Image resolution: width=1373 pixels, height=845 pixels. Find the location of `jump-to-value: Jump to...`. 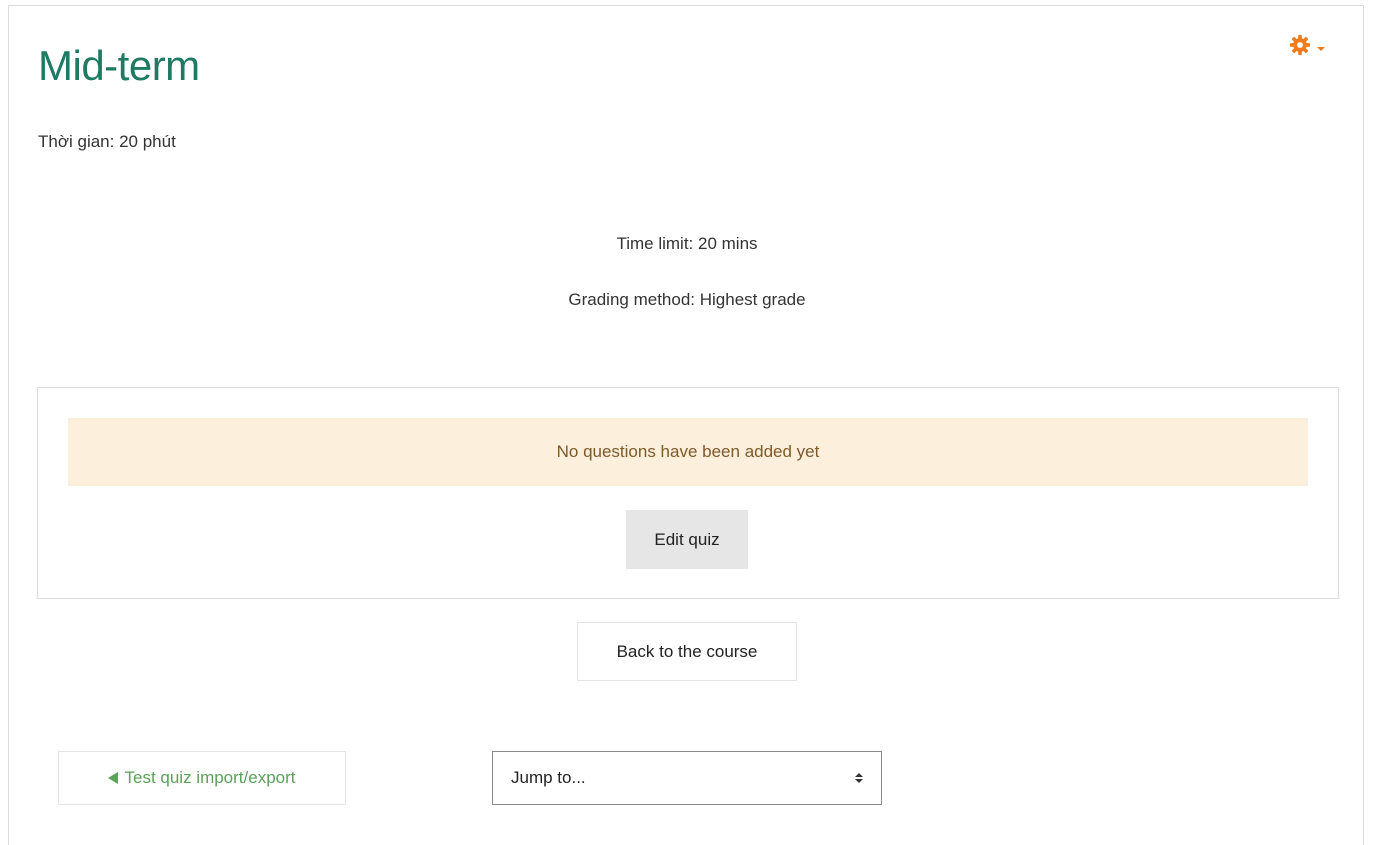

jump-to-value: Jump to... is located at coordinates (548, 777).